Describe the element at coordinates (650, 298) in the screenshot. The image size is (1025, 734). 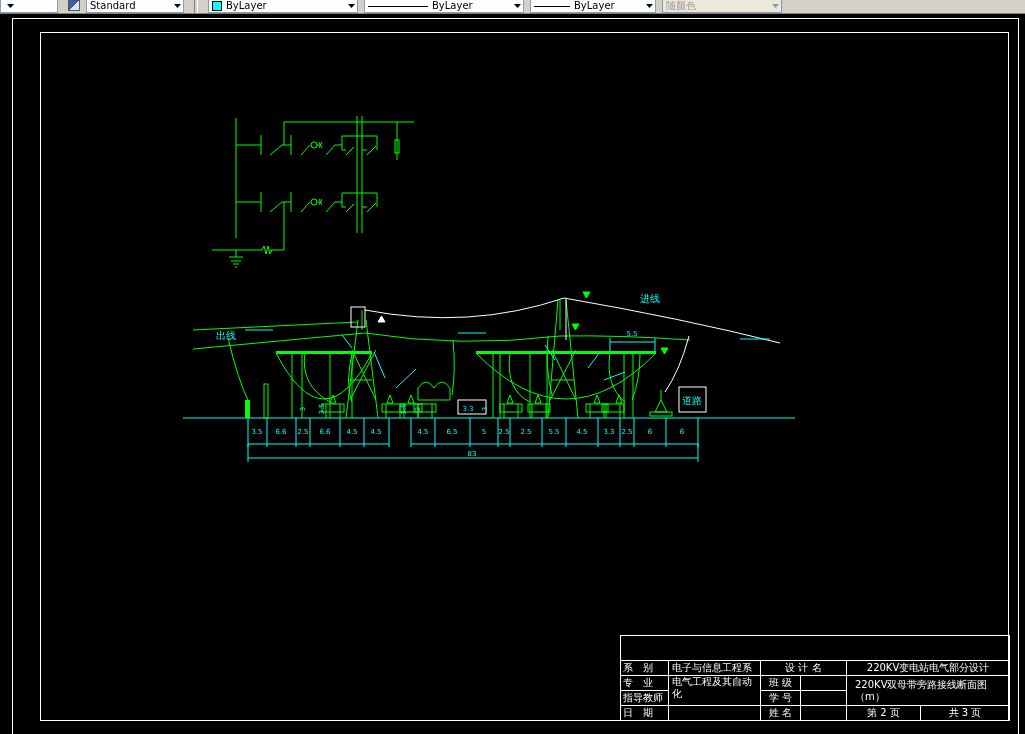
I see `line-label: 进线` at that location.